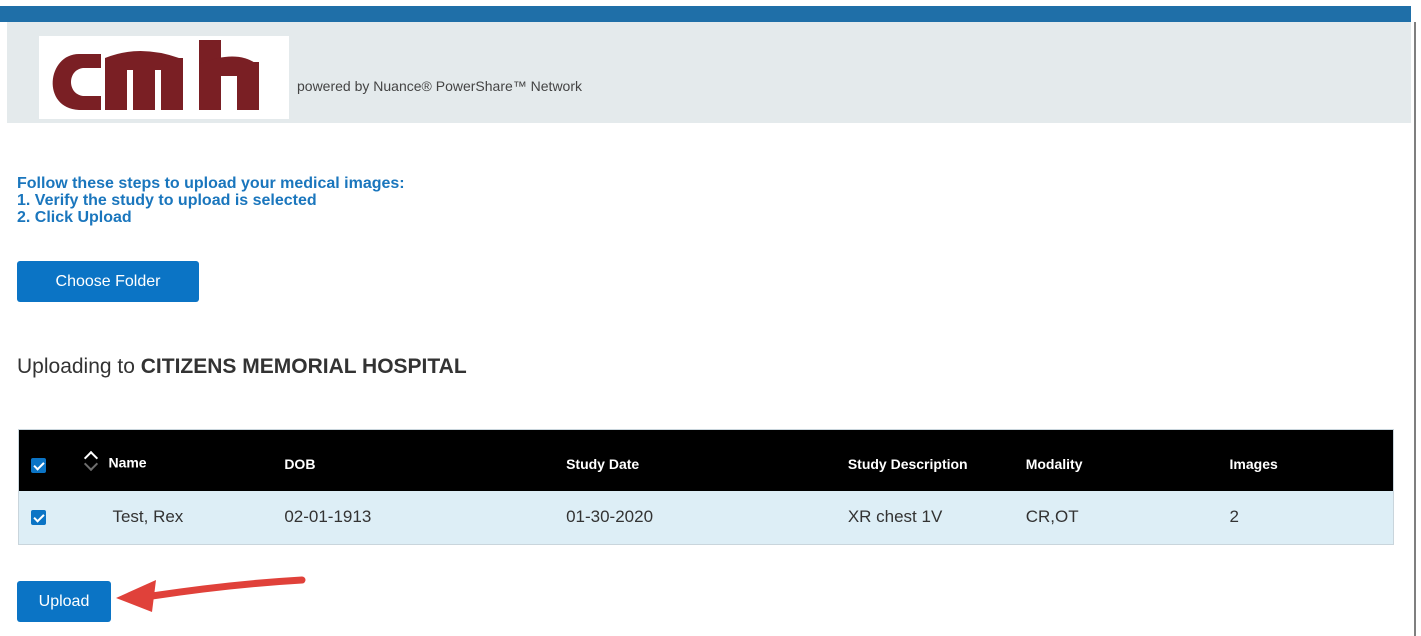  Describe the element at coordinates (1234, 517) in the screenshot. I see `cell-images: 2` at that location.